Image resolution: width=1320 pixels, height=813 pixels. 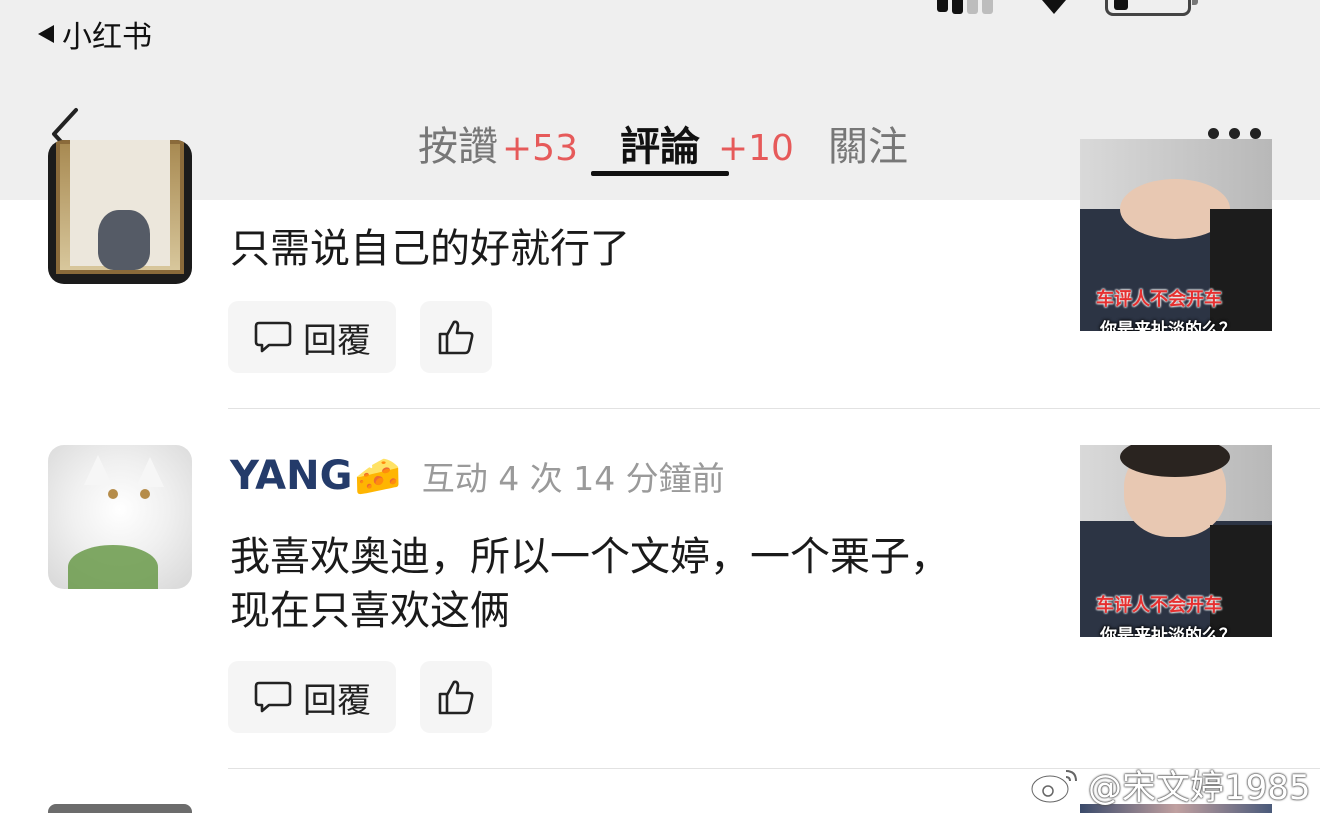 What do you see at coordinates (660, 173) in the screenshot?
I see `active-tab-indicator` at bounding box center [660, 173].